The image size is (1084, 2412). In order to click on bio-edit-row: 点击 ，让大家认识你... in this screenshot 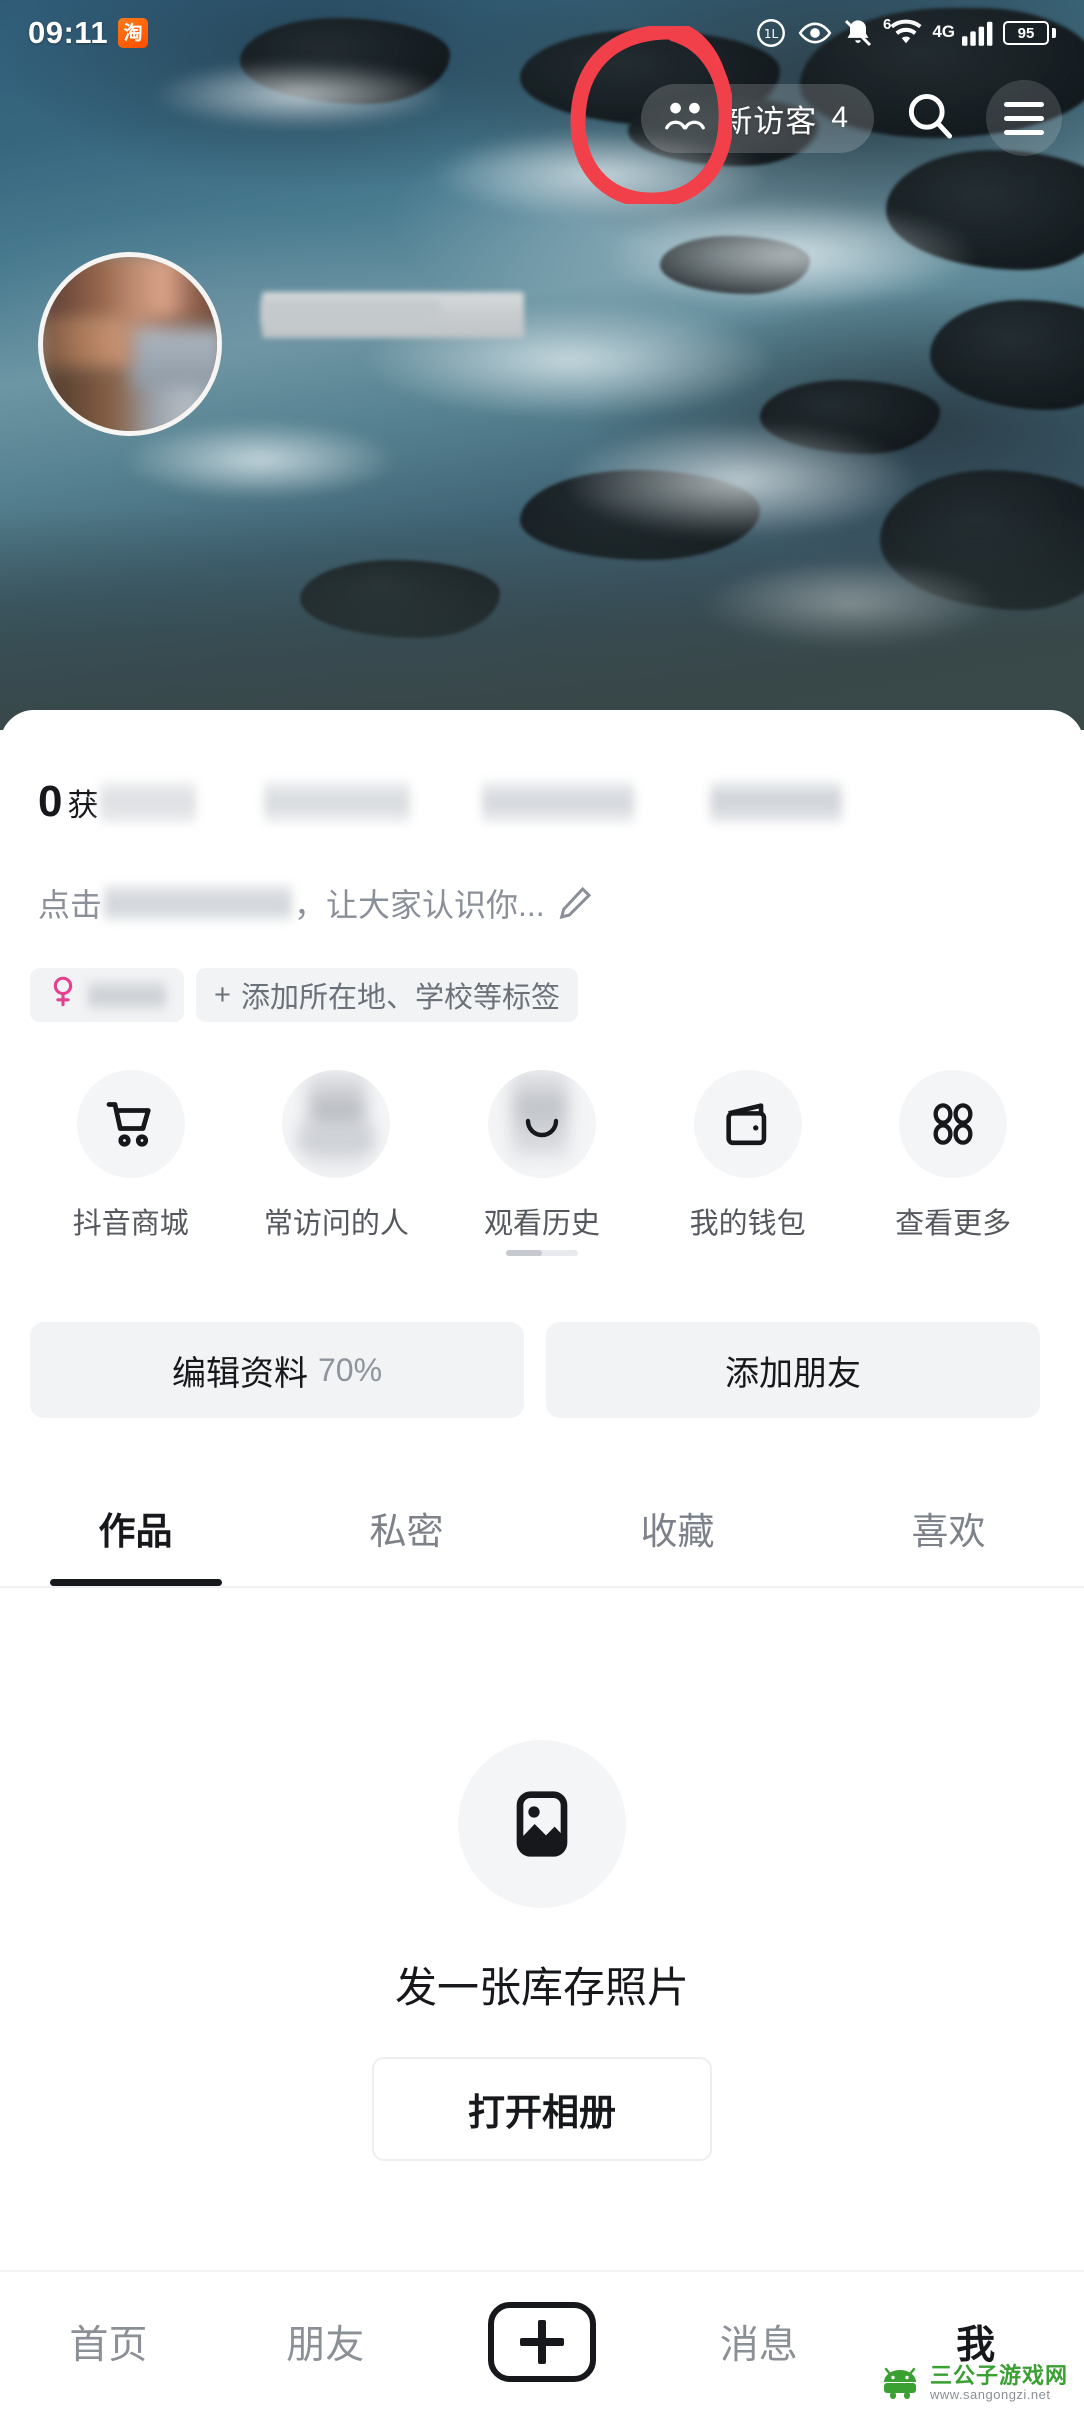, I will do `click(316, 903)`.